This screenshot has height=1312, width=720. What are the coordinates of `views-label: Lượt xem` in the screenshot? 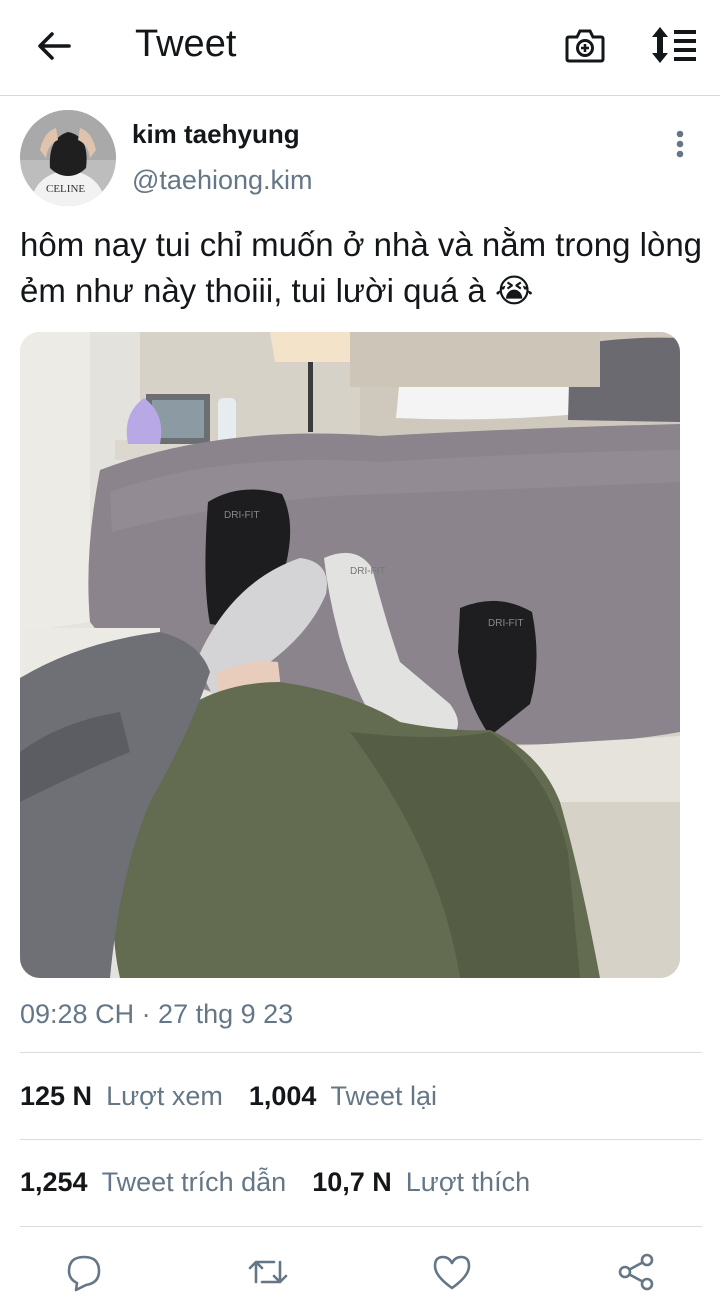 It's located at (164, 1096).